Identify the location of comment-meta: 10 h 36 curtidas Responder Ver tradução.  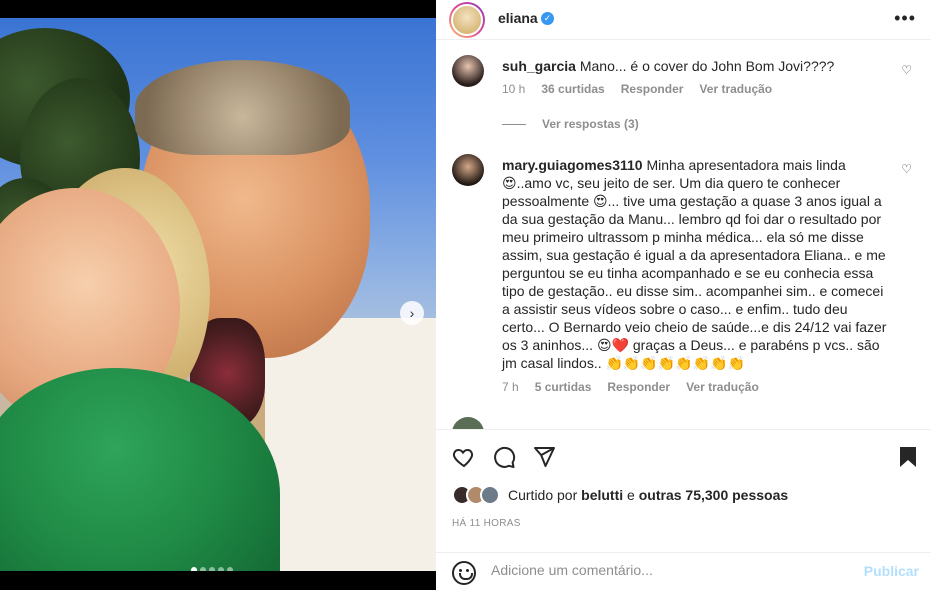
(637, 89).